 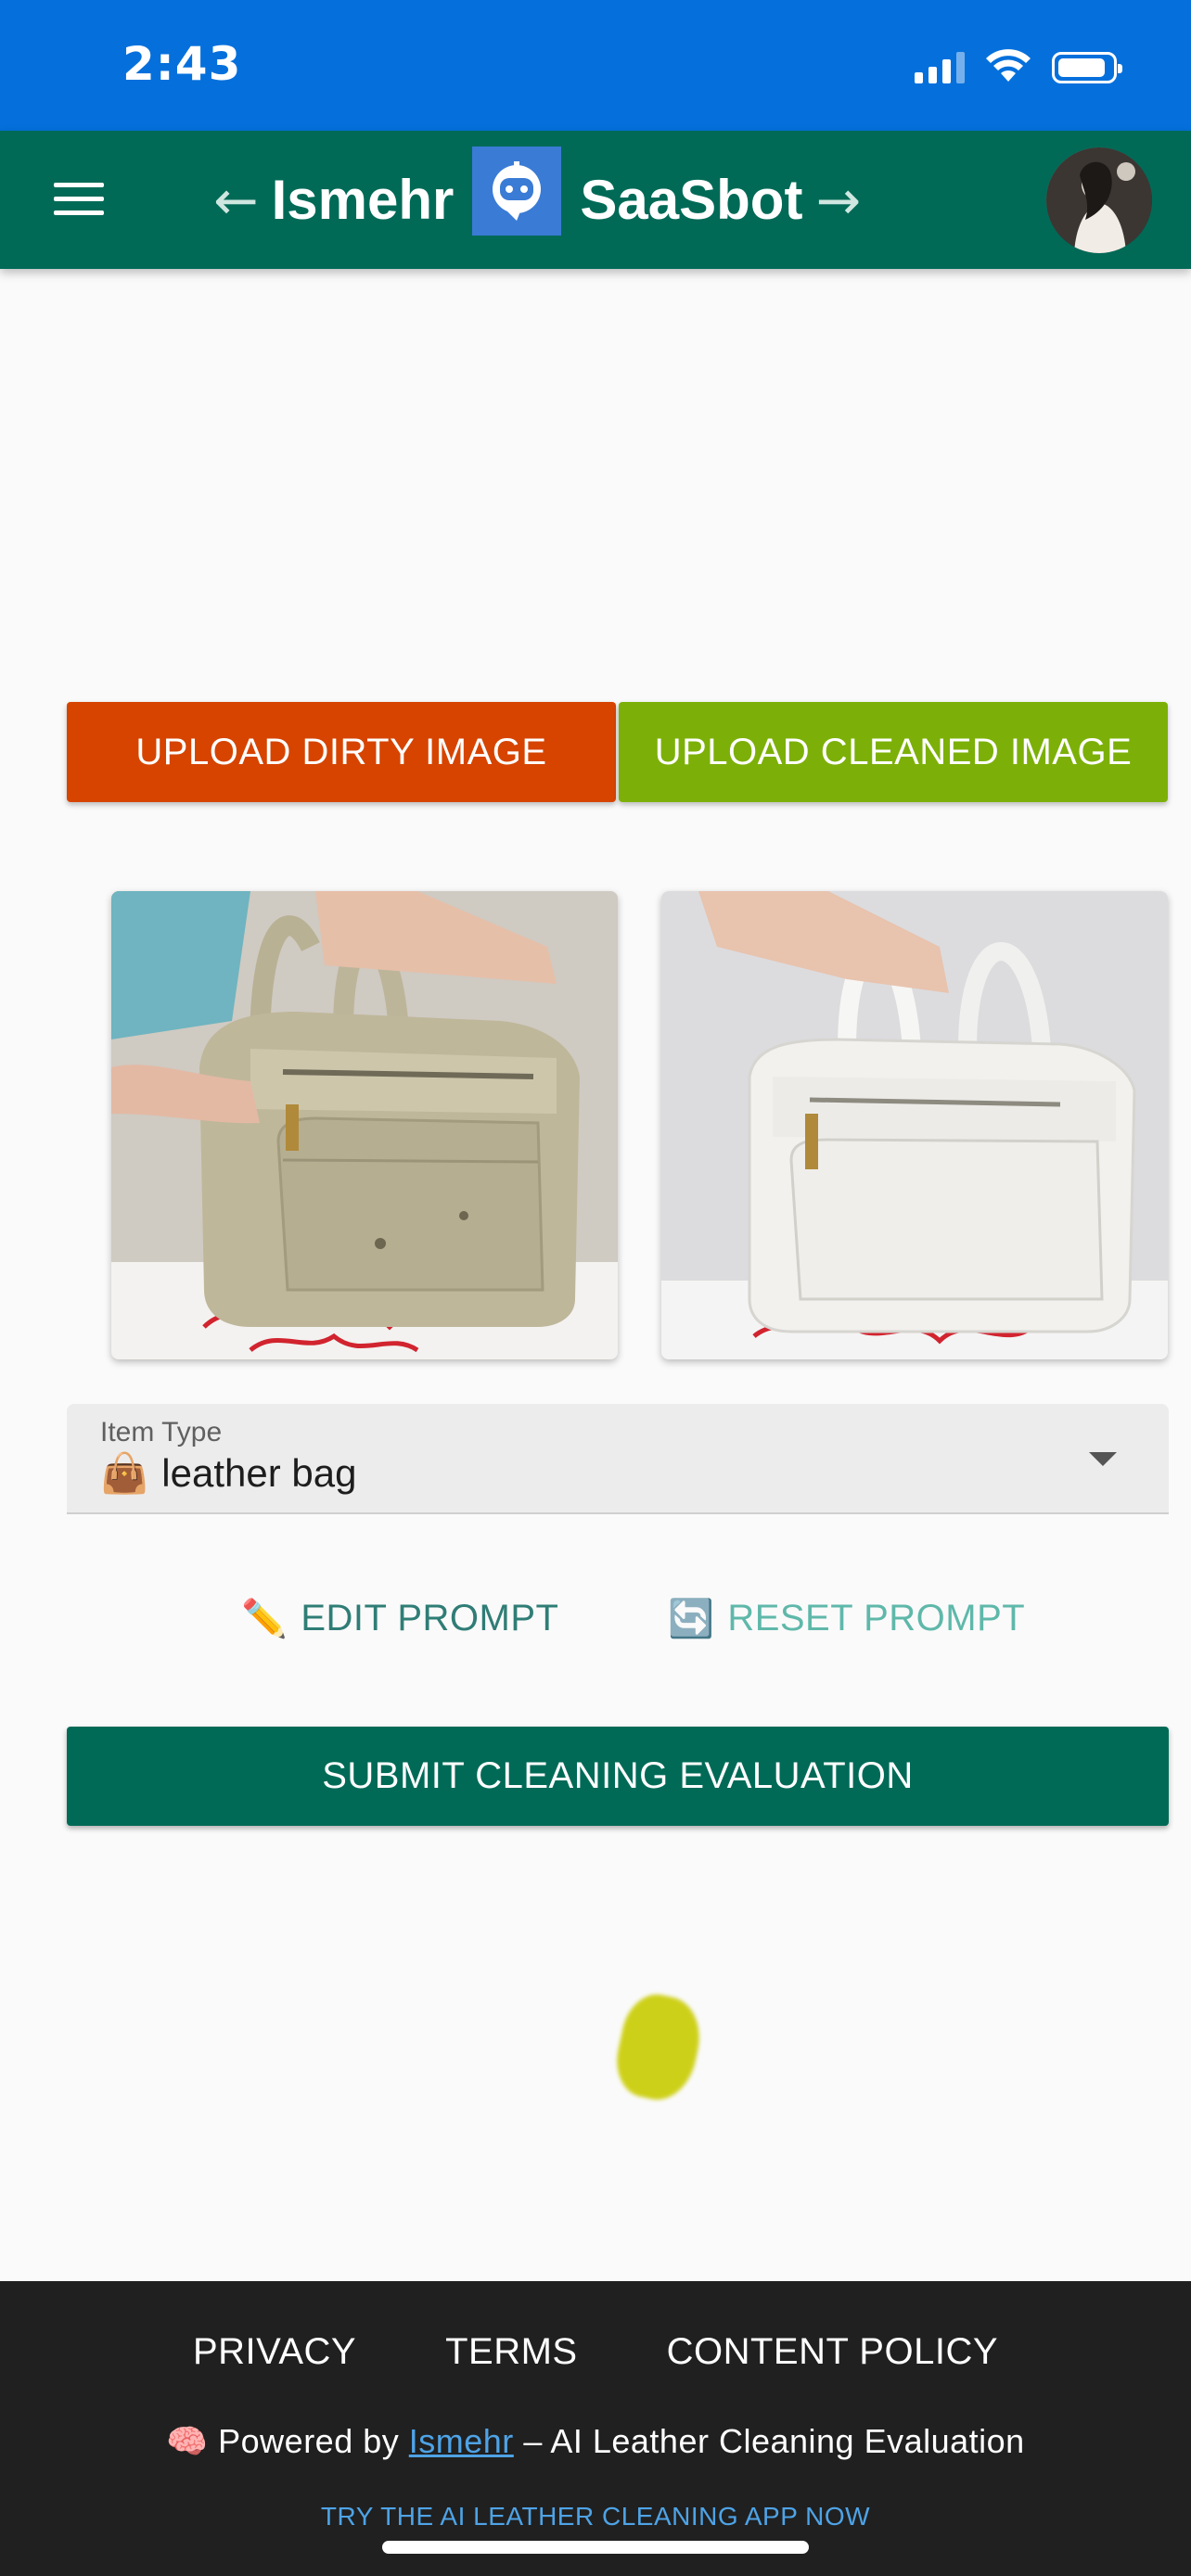 What do you see at coordinates (691, 1619) in the screenshot?
I see `refresh-icon: 🔄` at bounding box center [691, 1619].